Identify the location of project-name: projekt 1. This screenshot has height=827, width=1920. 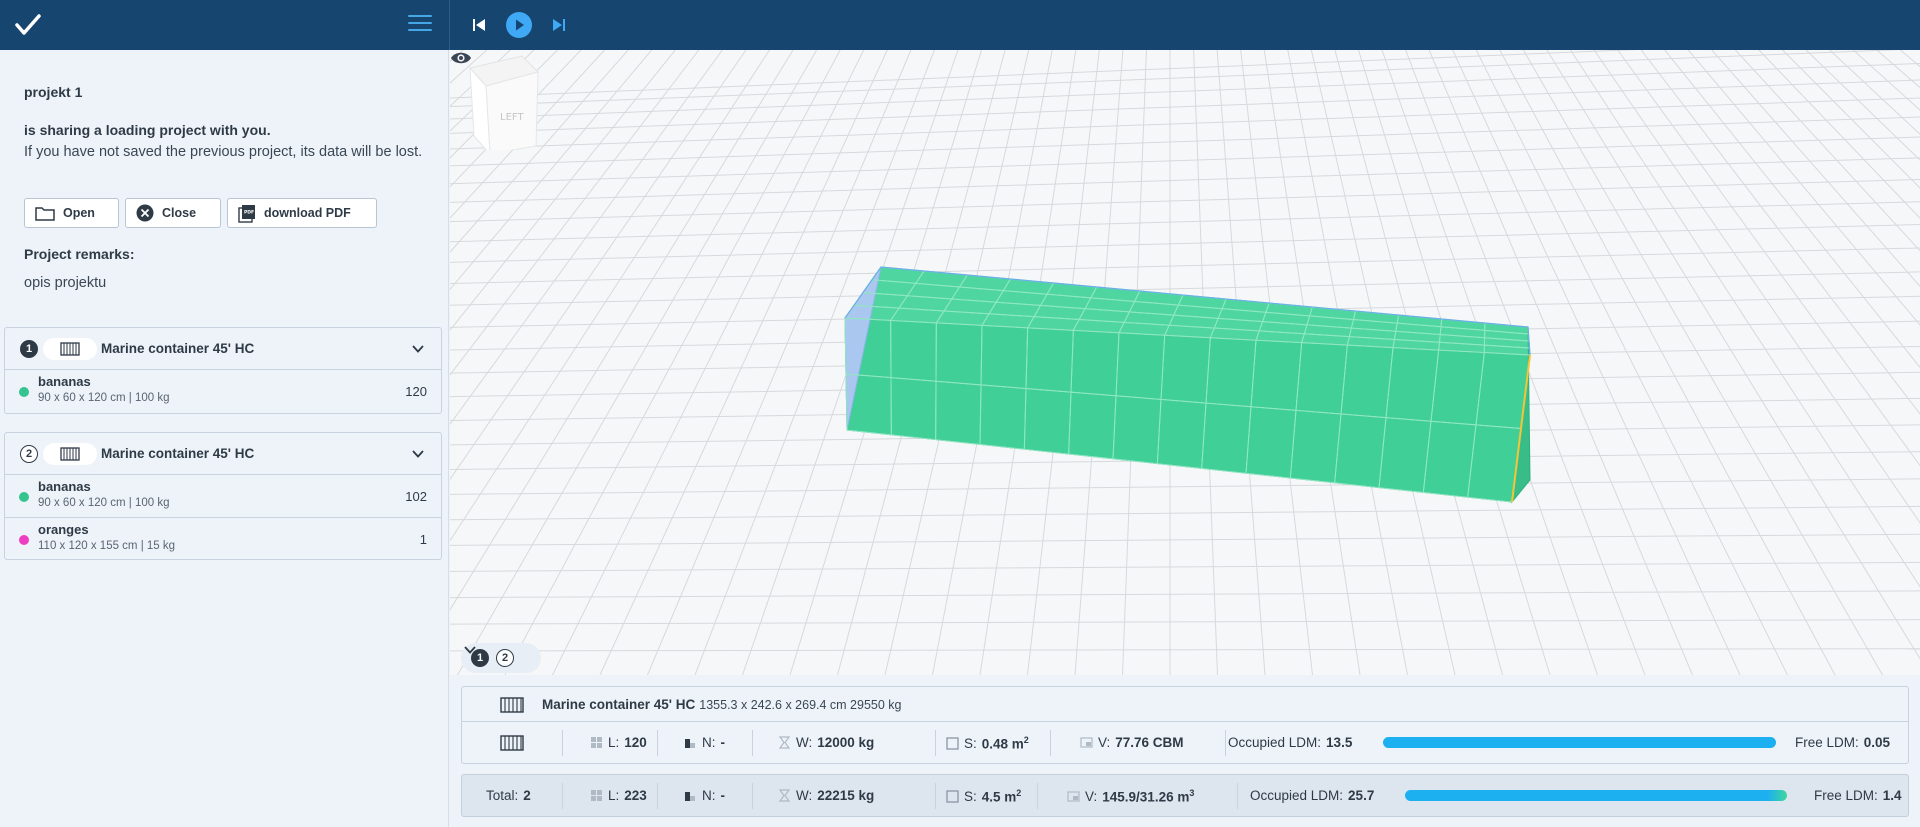
(53, 92).